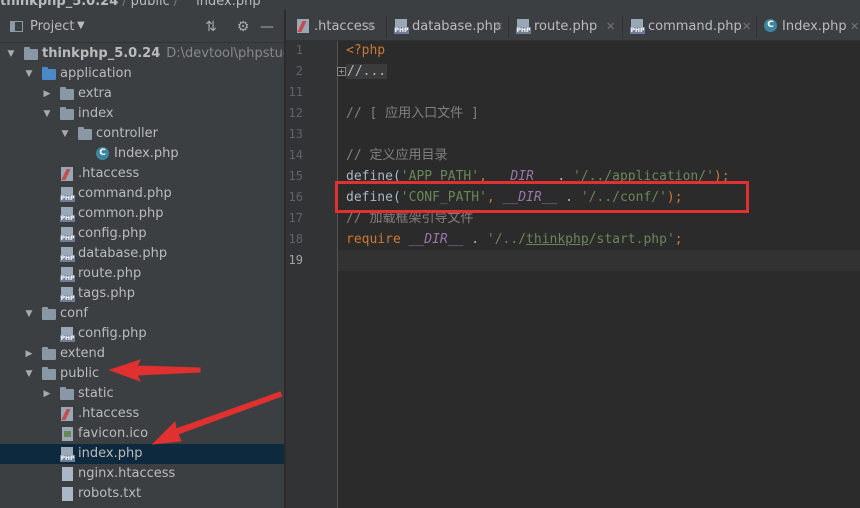 This screenshot has width=860, height=508. Describe the element at coordinates (109, 413) in the screenshot. I see `tree-item-label: .htaccess` at that location.